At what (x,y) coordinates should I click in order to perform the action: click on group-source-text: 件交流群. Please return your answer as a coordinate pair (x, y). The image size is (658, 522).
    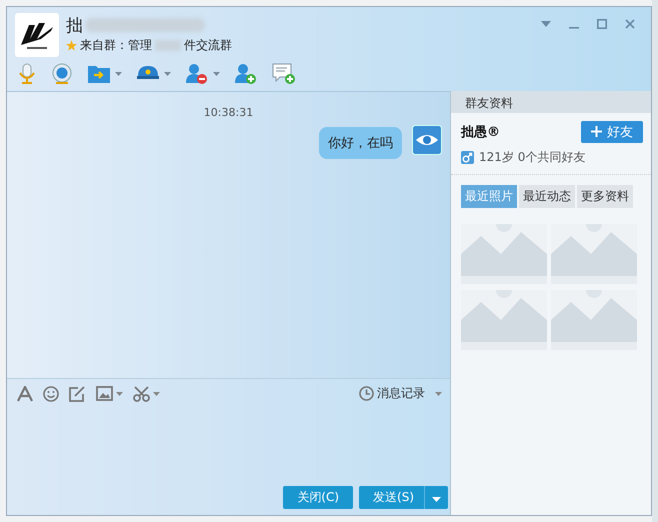
    Looking at the image, I should click on (208, 45).